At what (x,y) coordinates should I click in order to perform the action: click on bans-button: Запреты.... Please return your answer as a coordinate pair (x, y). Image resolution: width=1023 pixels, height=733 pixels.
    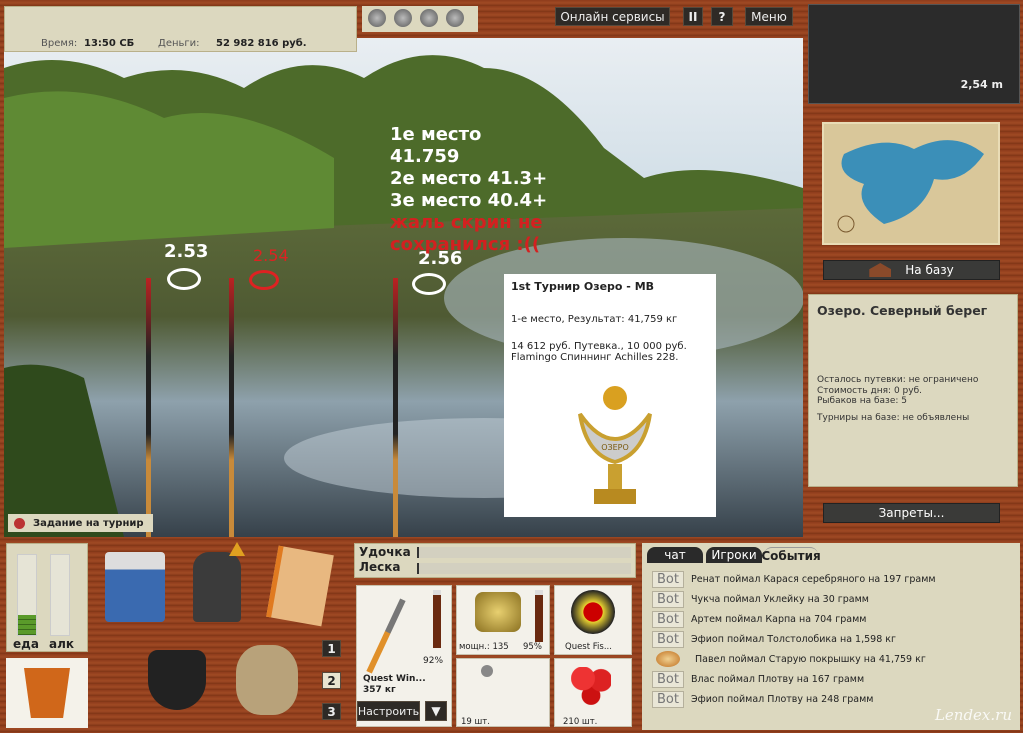
    Looking at the image, I should click on (911, 513).